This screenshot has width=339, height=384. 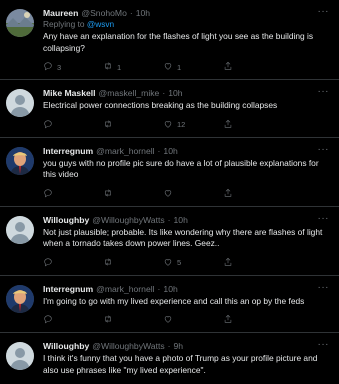 I want to click on user-handle: @maskell_mike, so click(x=129, y=93).